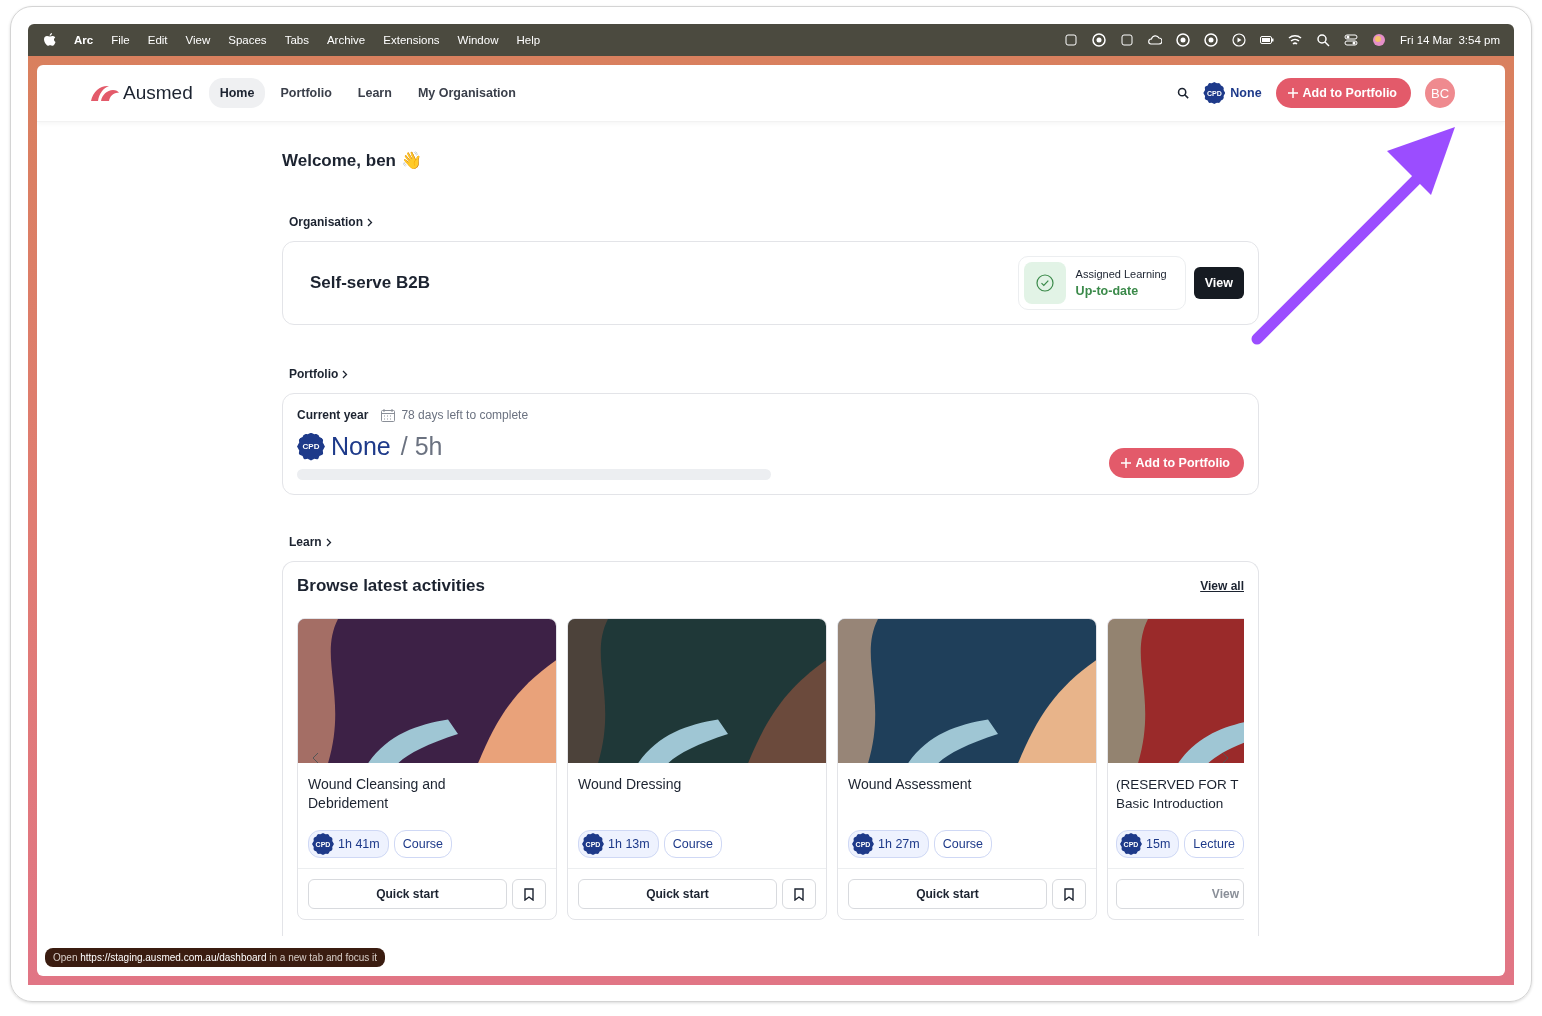 The width and height of the screenshot is (1542, 1016). I want to click on play-icon, so click(1239, 40).